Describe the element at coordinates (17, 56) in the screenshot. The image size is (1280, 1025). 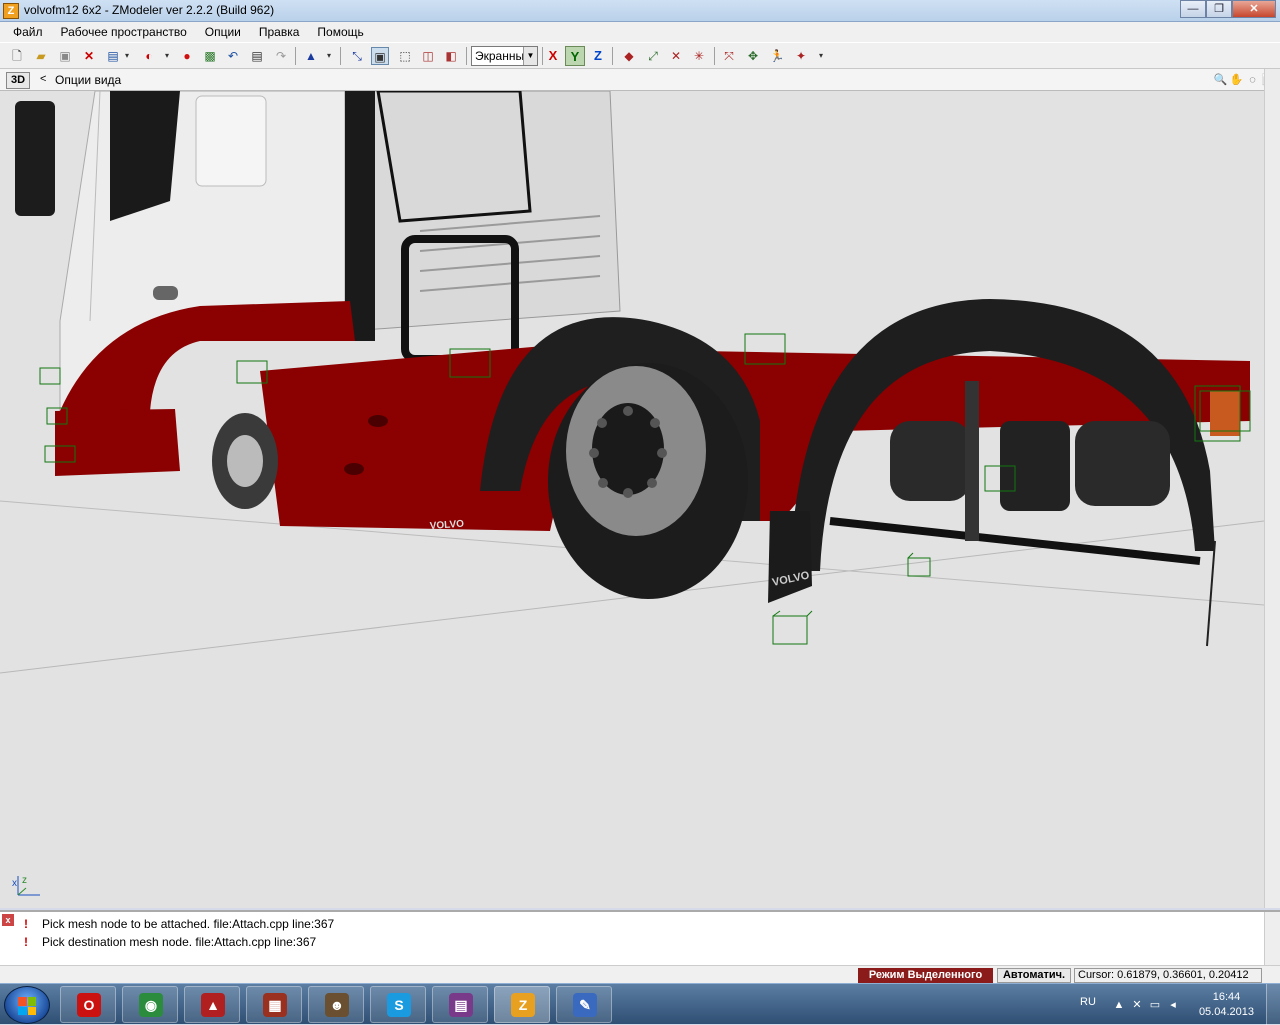
I see `new-file-icon: 🗋` at that location.